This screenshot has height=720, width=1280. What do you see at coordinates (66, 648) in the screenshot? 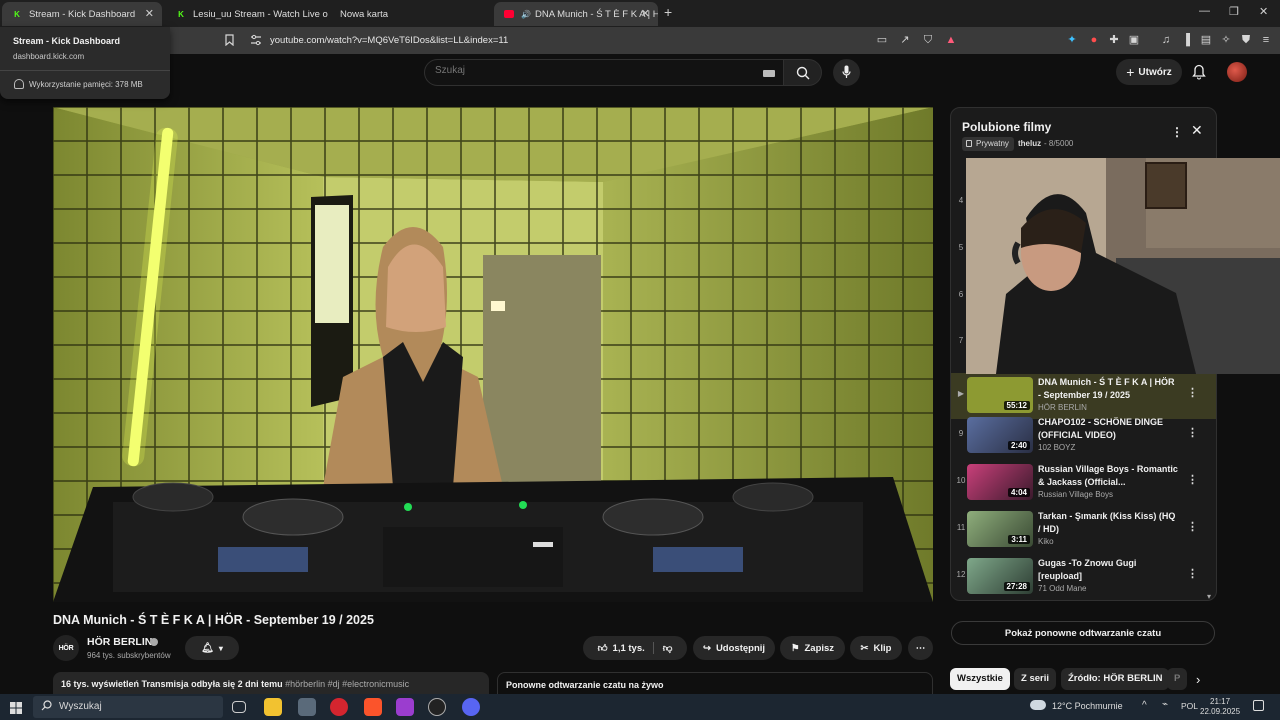
I see `channel-avatar: HÖR` at bounding box center [66, 648].